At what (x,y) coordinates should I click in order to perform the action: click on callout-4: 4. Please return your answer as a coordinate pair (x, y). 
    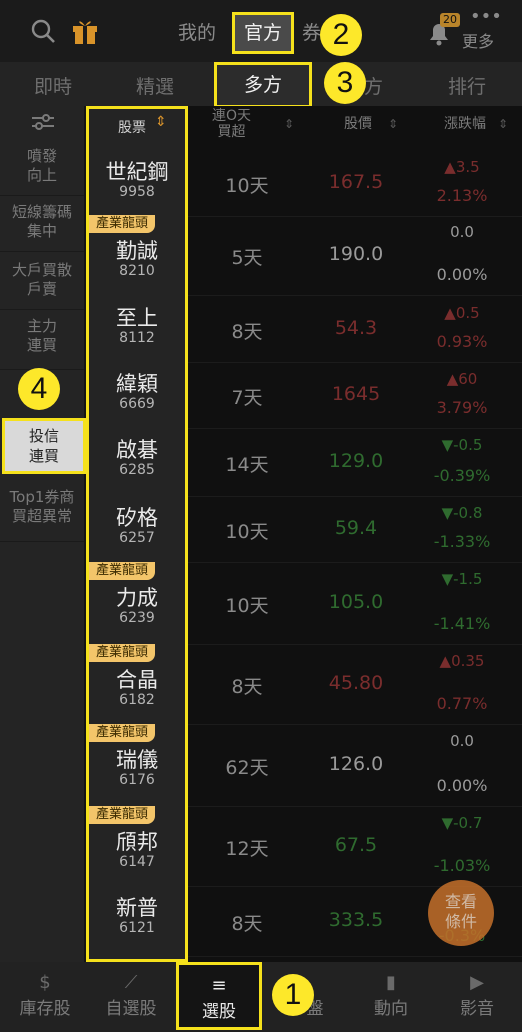
    Looking at the image, I should click on (39, 389).